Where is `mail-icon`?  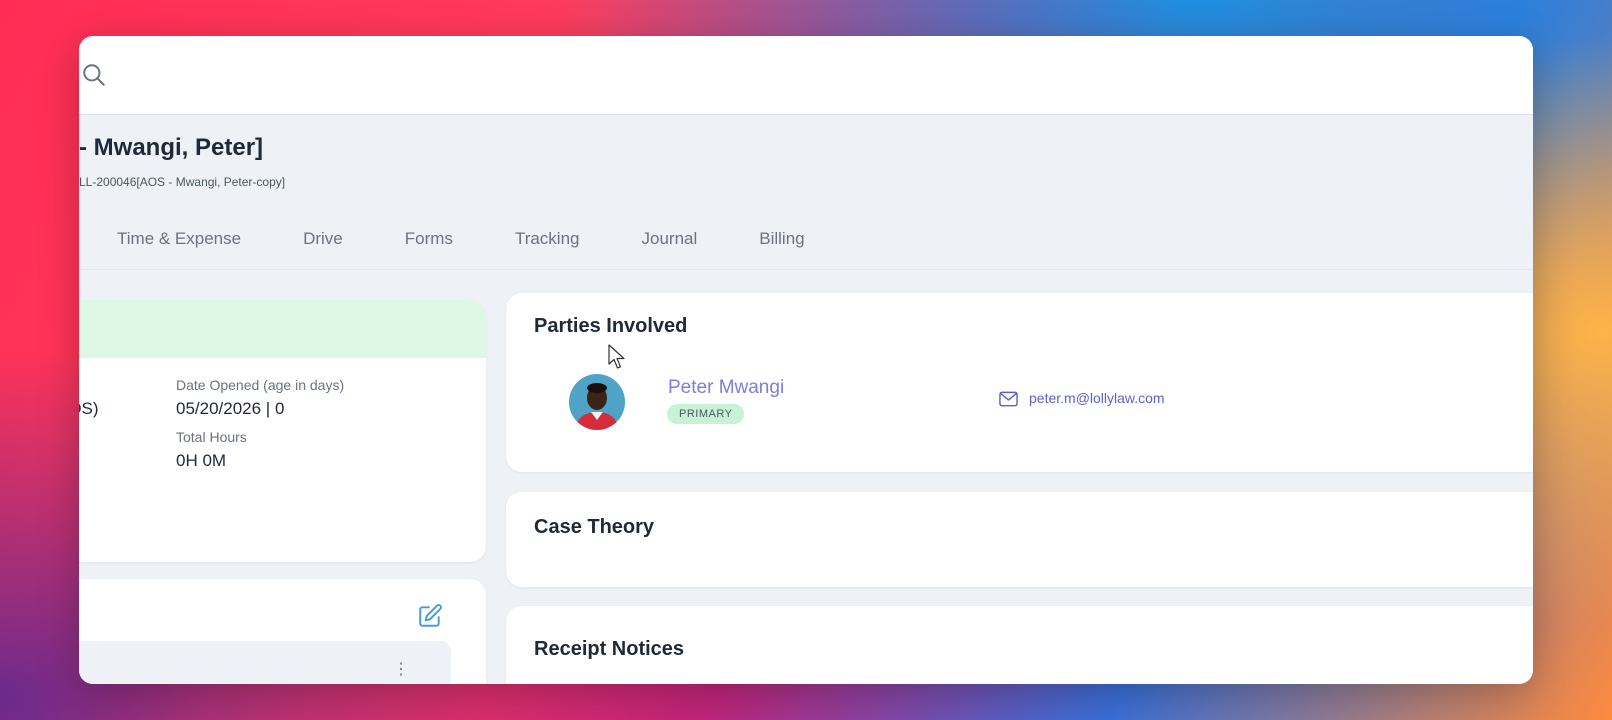
mail-icon is located at coordinates (1008, 399).